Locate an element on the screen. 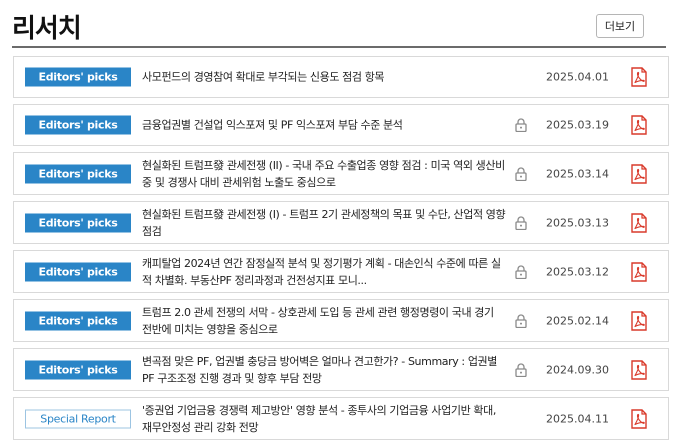  report-date: 2025.03.14 is located at coordinates (577, 173).